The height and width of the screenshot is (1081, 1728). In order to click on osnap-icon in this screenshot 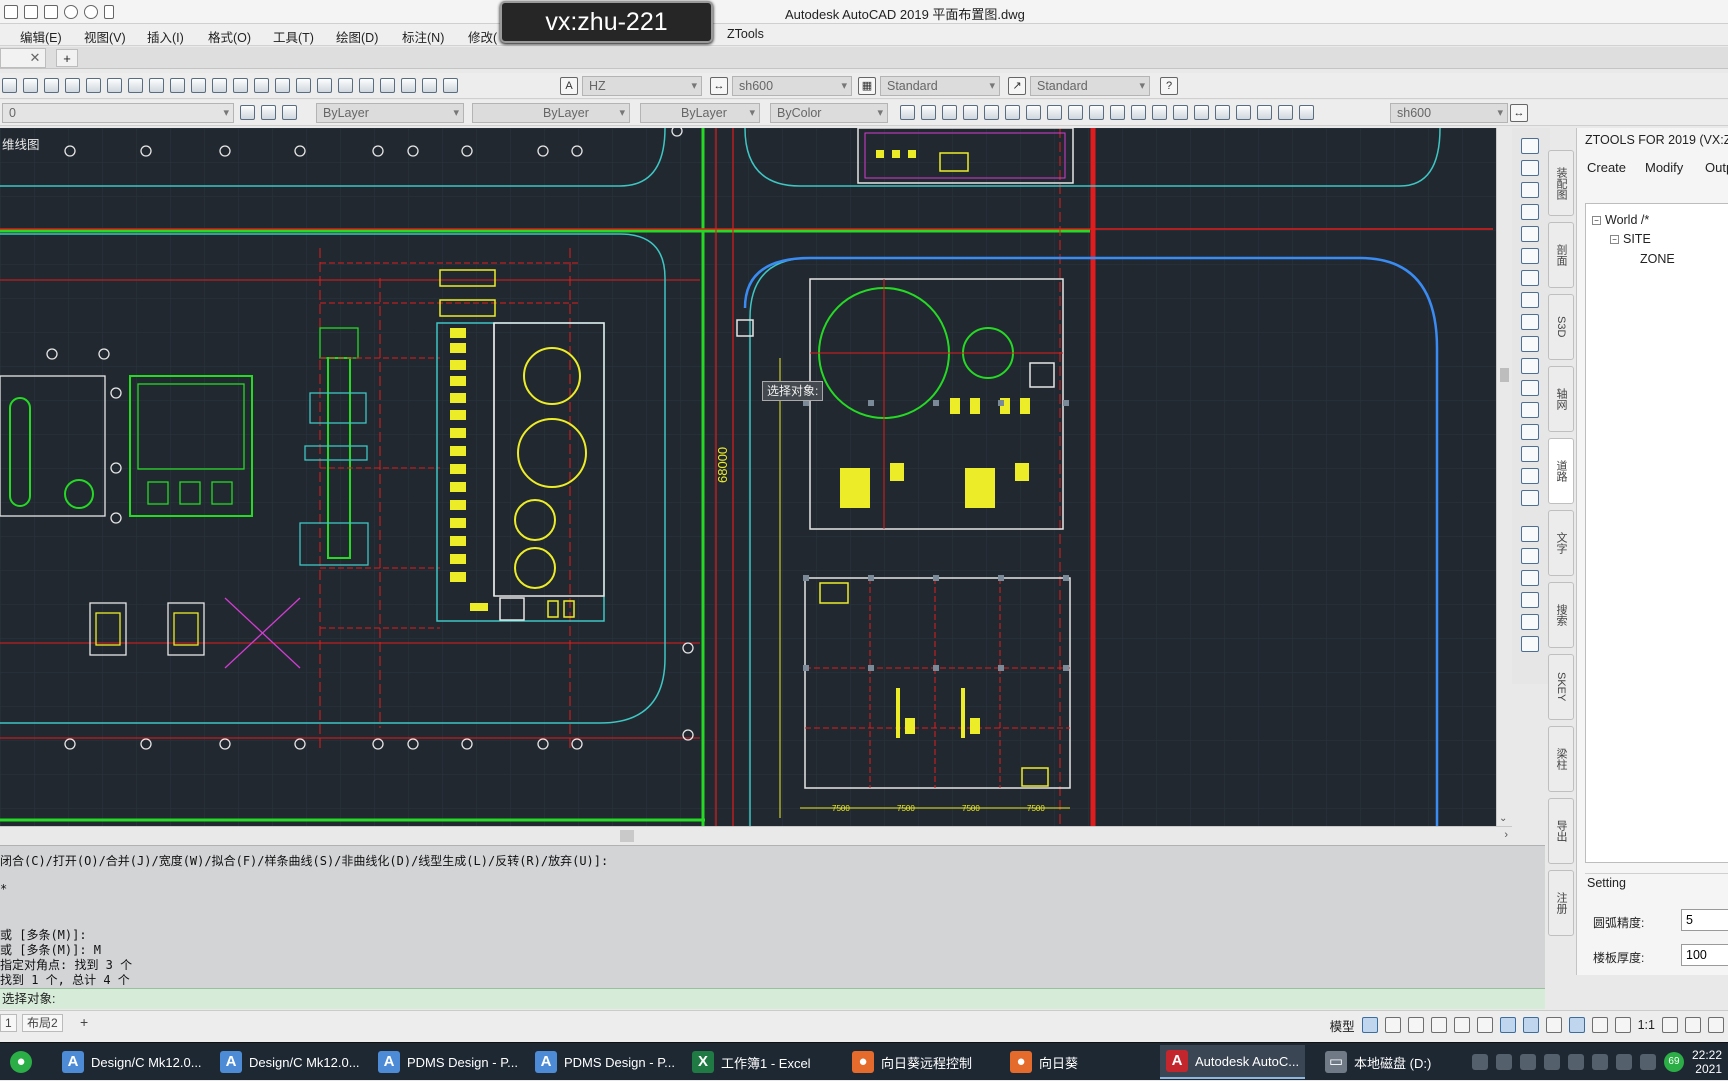, I will do `click(1507, 1025)`.